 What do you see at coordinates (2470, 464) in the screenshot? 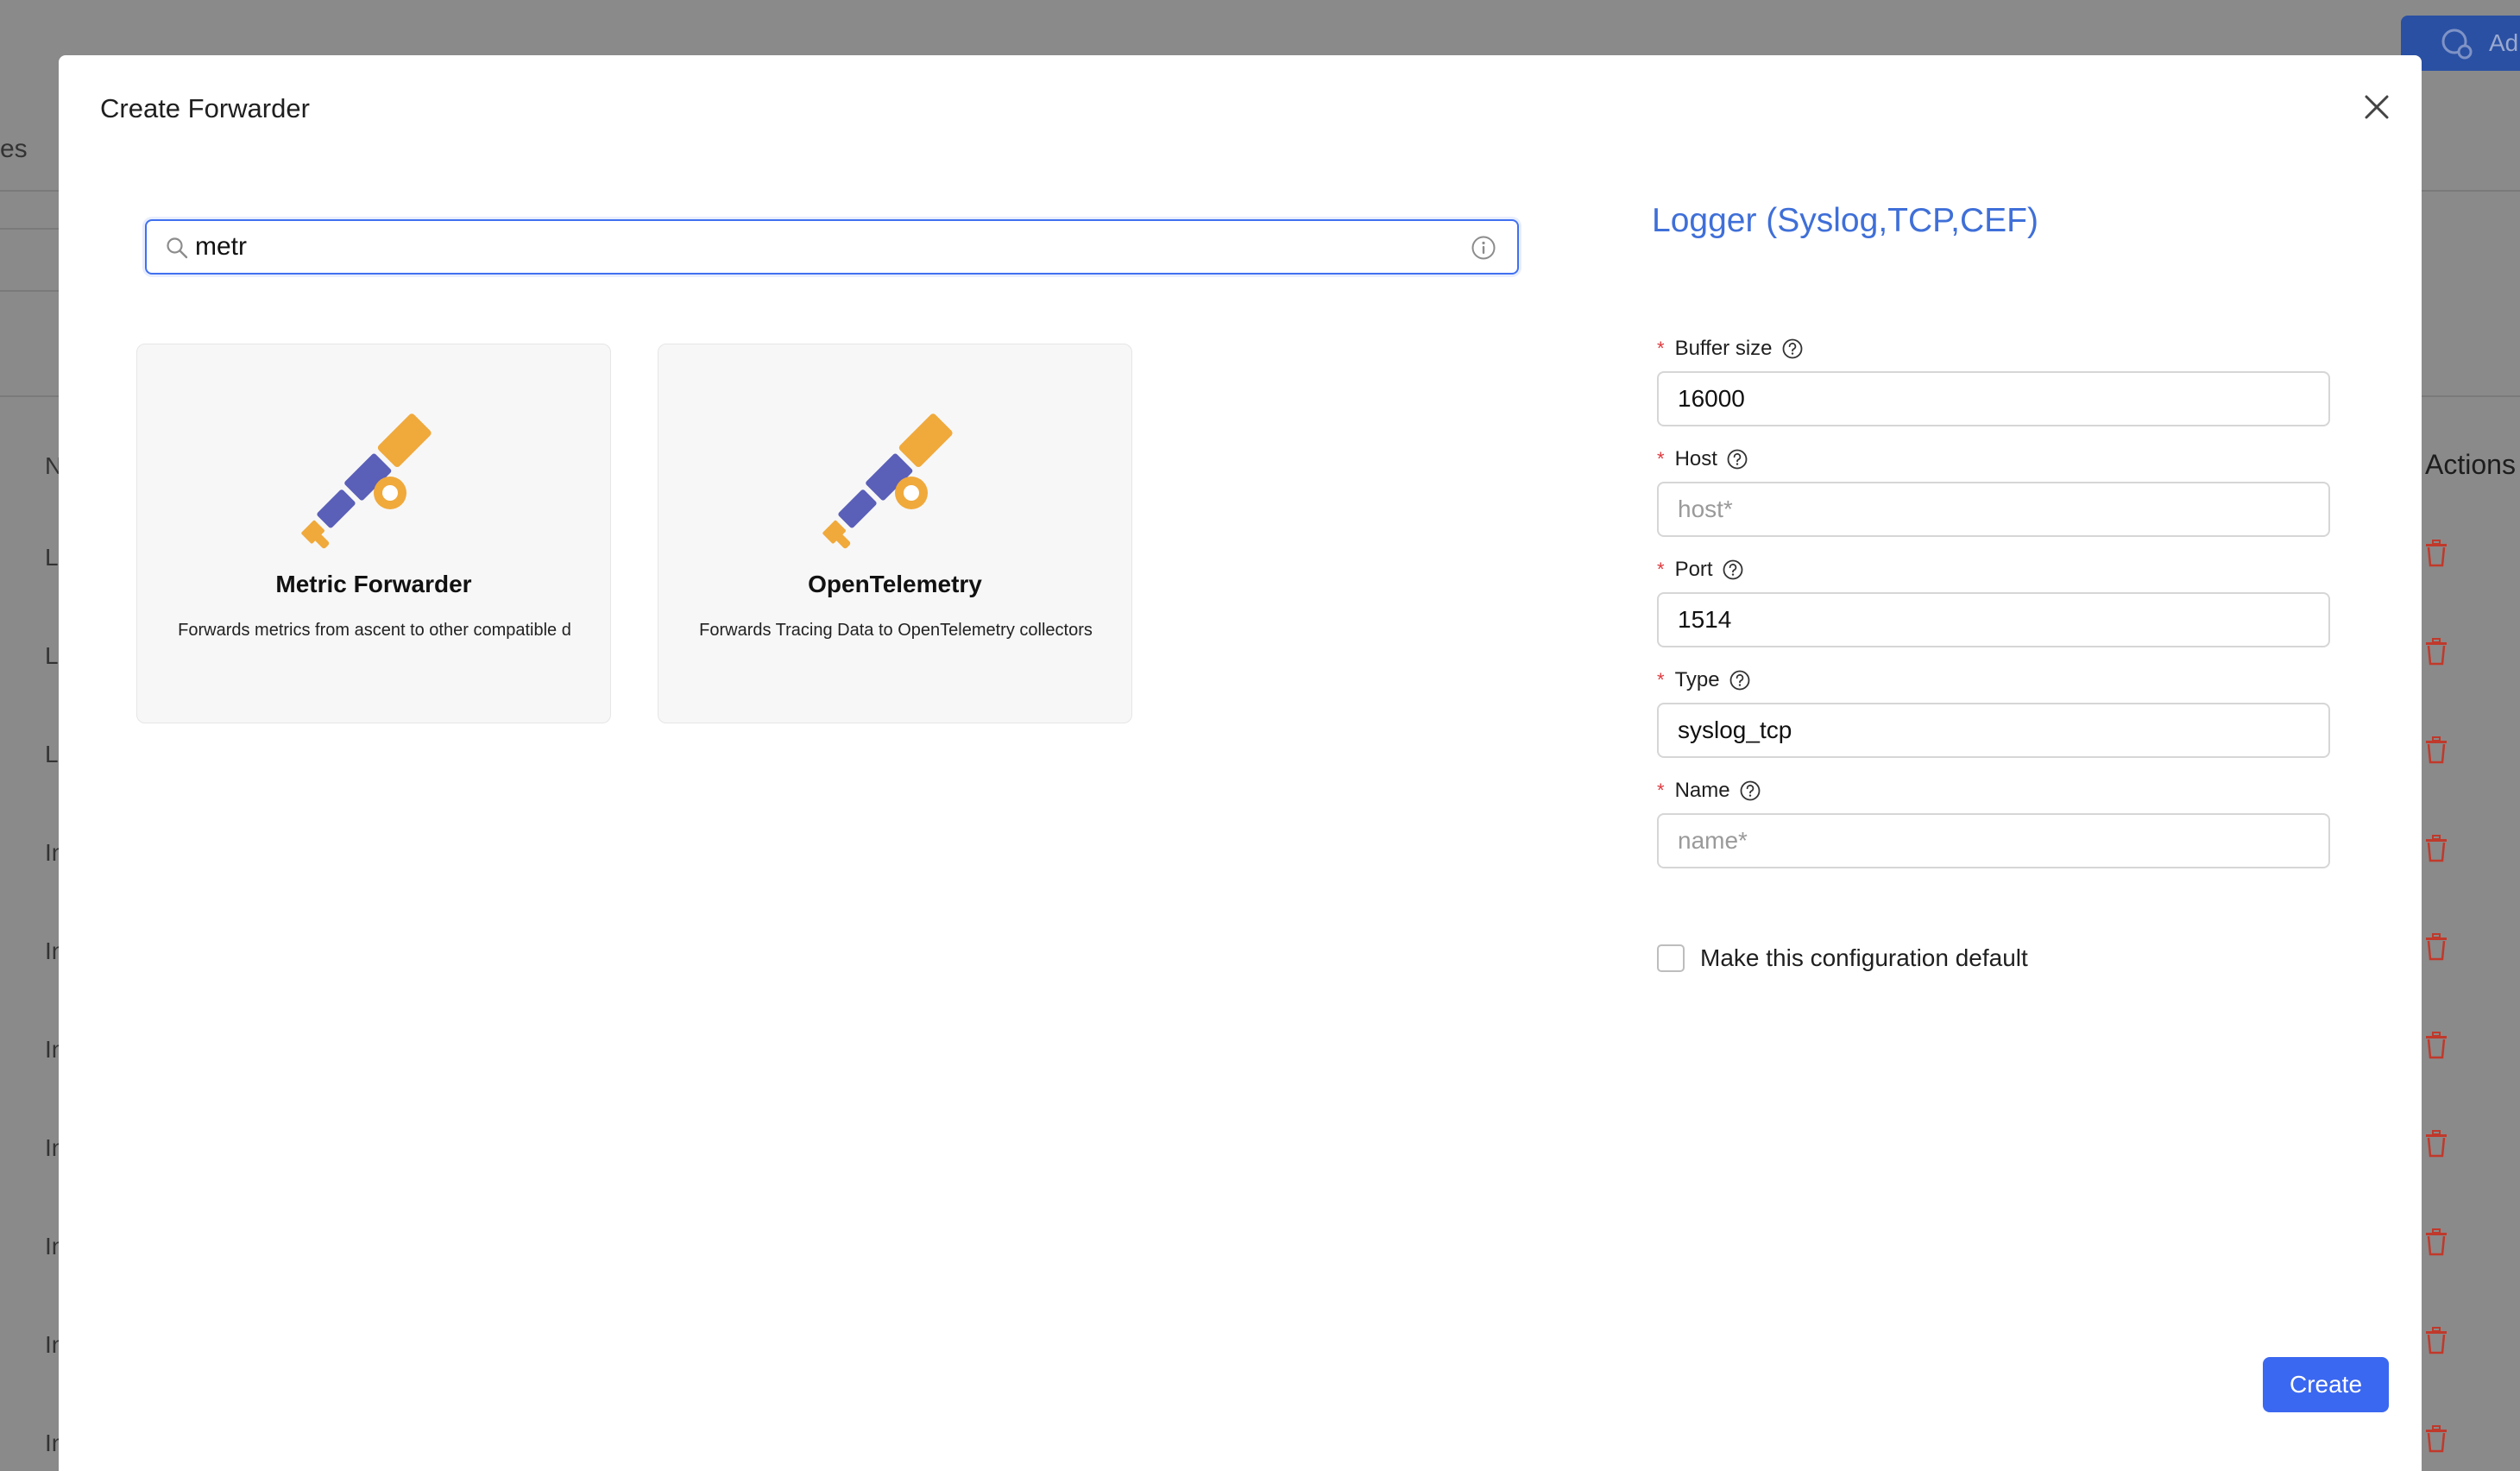
I see `background-actions-header: Actions` at bounding box center [2470, 464].